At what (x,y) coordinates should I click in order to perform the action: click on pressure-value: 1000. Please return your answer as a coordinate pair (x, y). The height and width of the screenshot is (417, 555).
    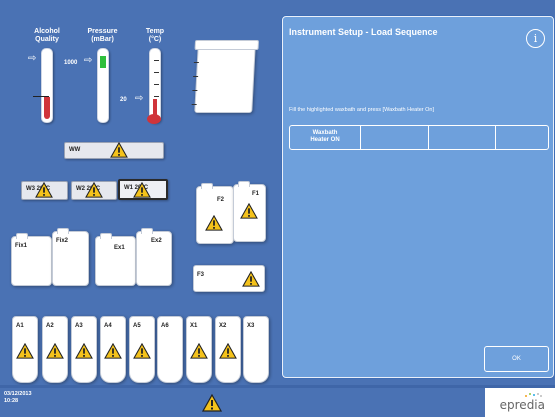
    Looking at the image, I should click on (71, 63).